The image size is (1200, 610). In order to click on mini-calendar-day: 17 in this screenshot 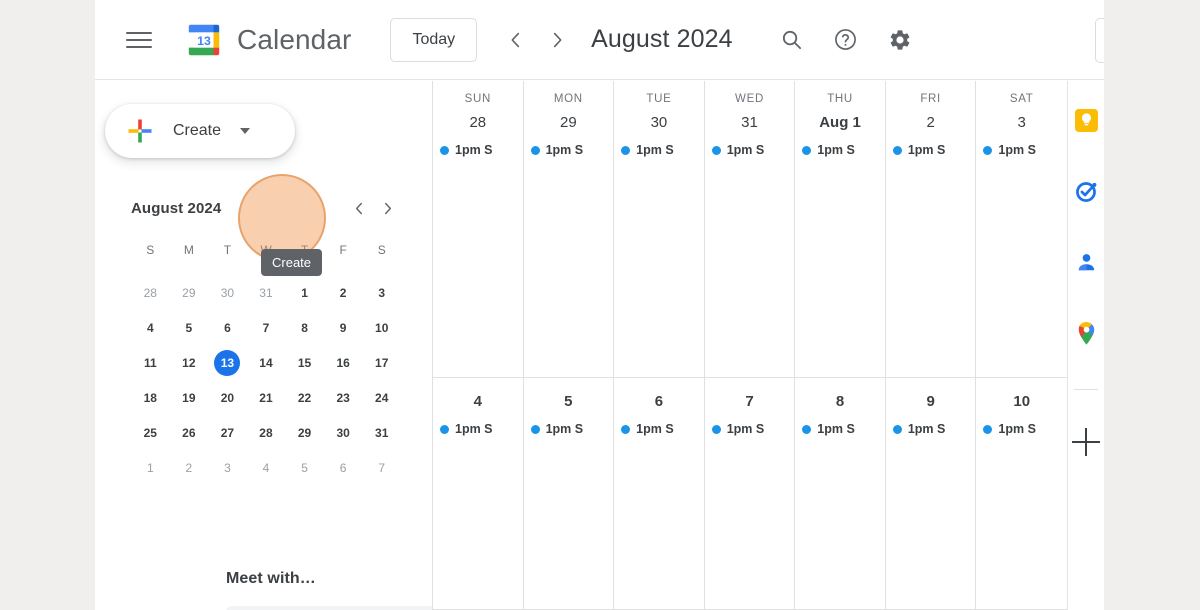, I will do `click(381, 362)`.